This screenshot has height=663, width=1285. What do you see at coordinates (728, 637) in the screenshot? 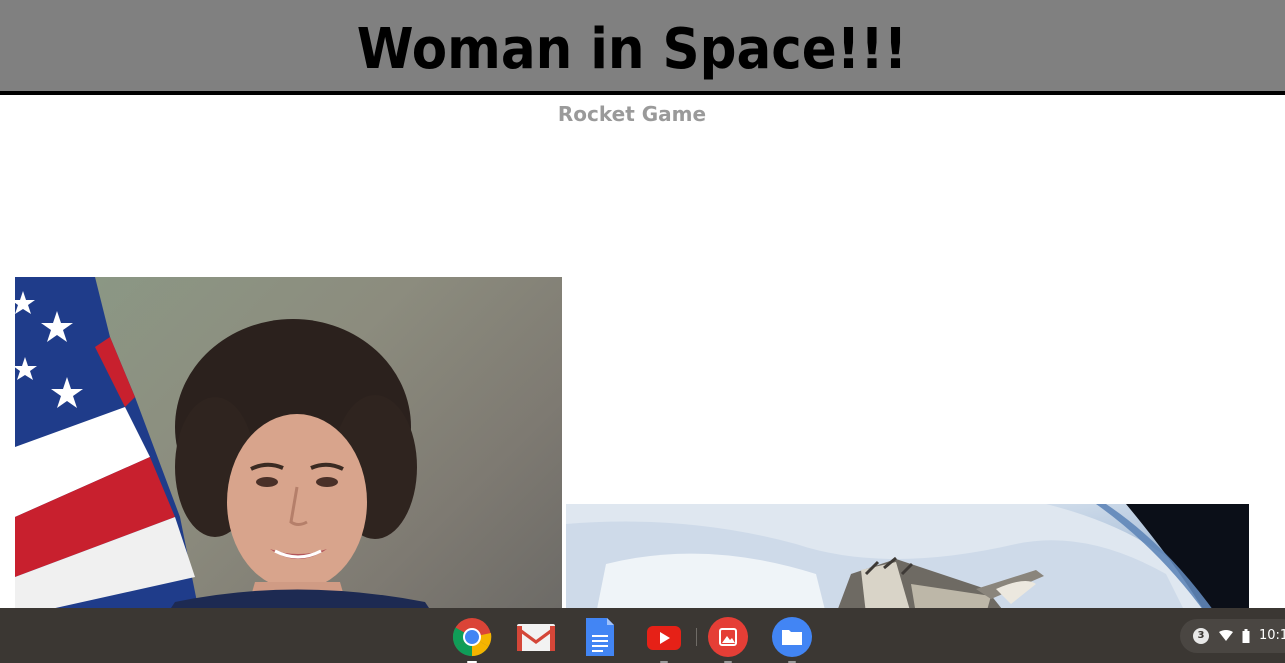
I see `gallery-icon` at bounding box center [728, 637].